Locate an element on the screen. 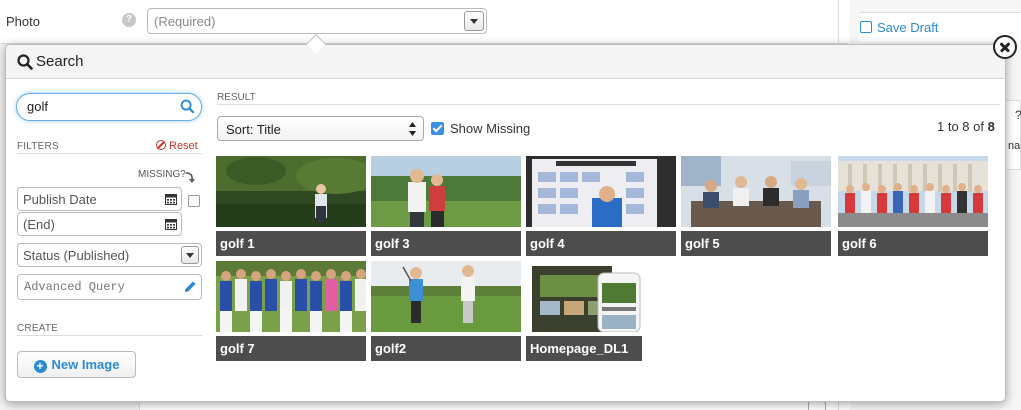 Image resolution: width=1021 pixels, height=410 pixels. right-panel-question: ? is located at coordinates (1018, 115).